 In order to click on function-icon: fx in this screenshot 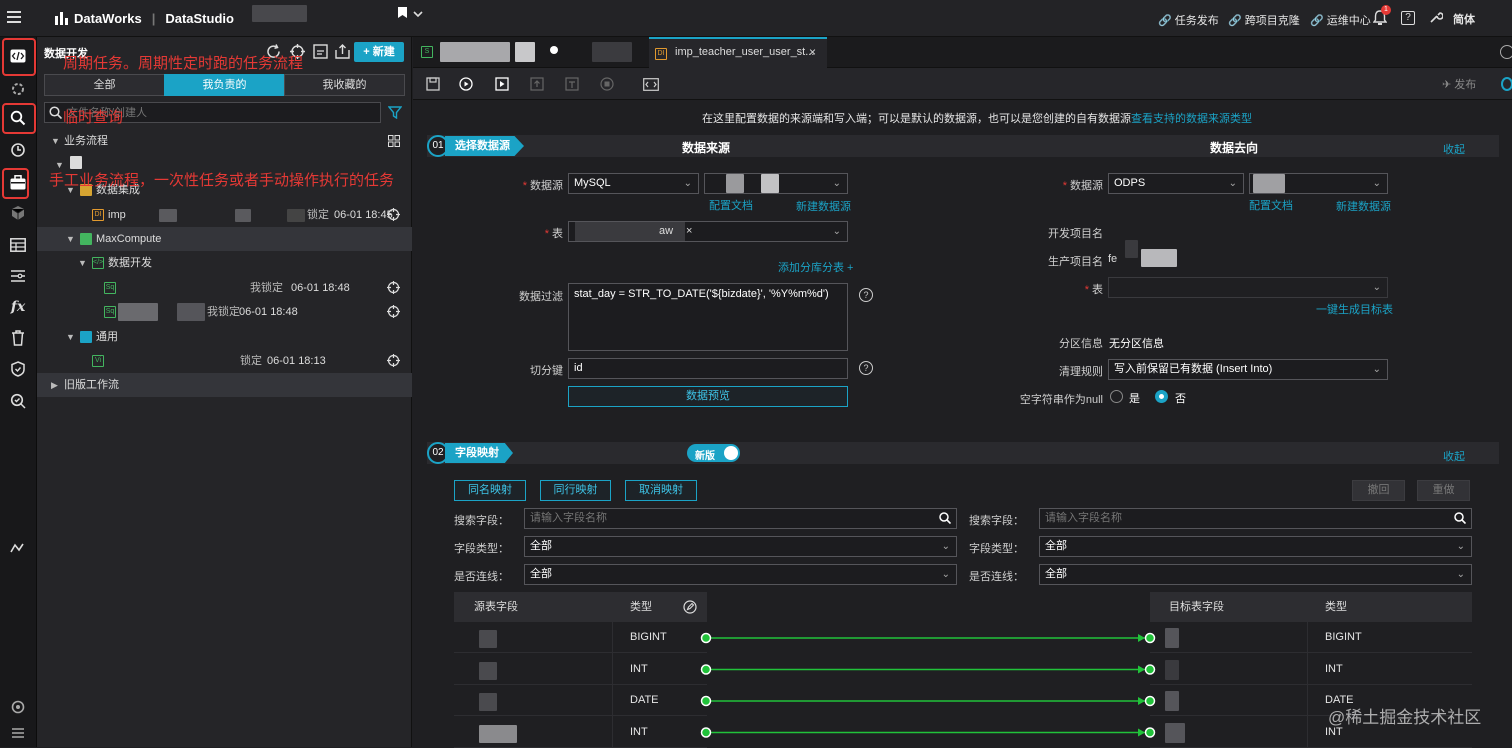, I will do `click(18, 307)`.